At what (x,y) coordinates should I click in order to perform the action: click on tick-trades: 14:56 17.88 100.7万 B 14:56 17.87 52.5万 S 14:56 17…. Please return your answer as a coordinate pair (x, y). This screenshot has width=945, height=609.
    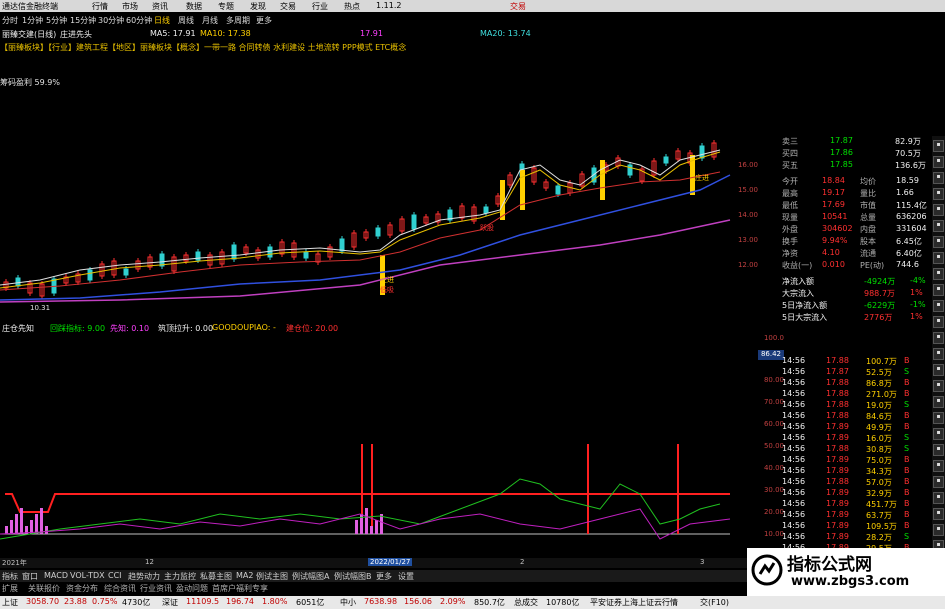
    Looking at the image, I should click on (855, 456).